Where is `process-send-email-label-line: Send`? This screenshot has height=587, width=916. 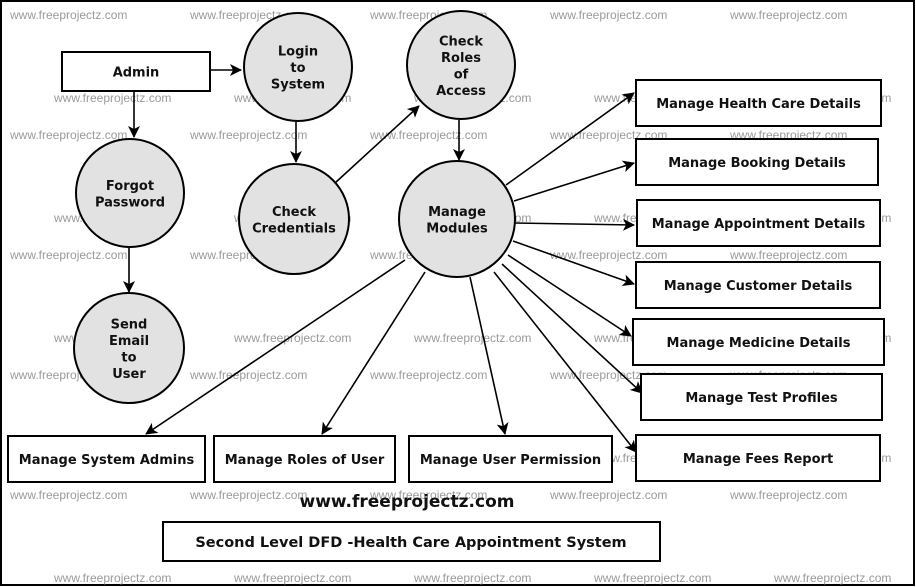 process-send-email-label-line: Send is located at coordinates (129, 324).